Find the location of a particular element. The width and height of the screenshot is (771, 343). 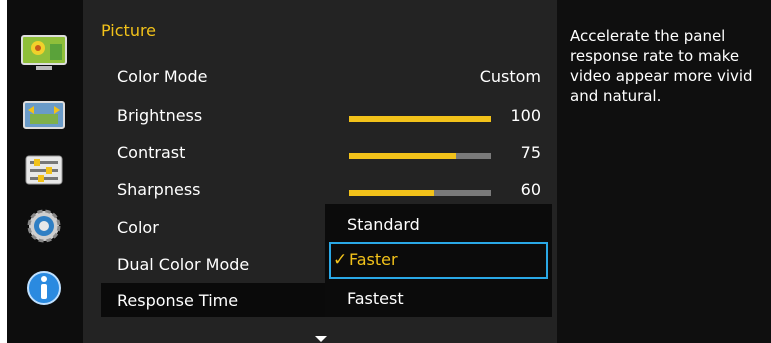

menu-row-color-mode: Color Mode Custom is located at coordinates (321, 76).